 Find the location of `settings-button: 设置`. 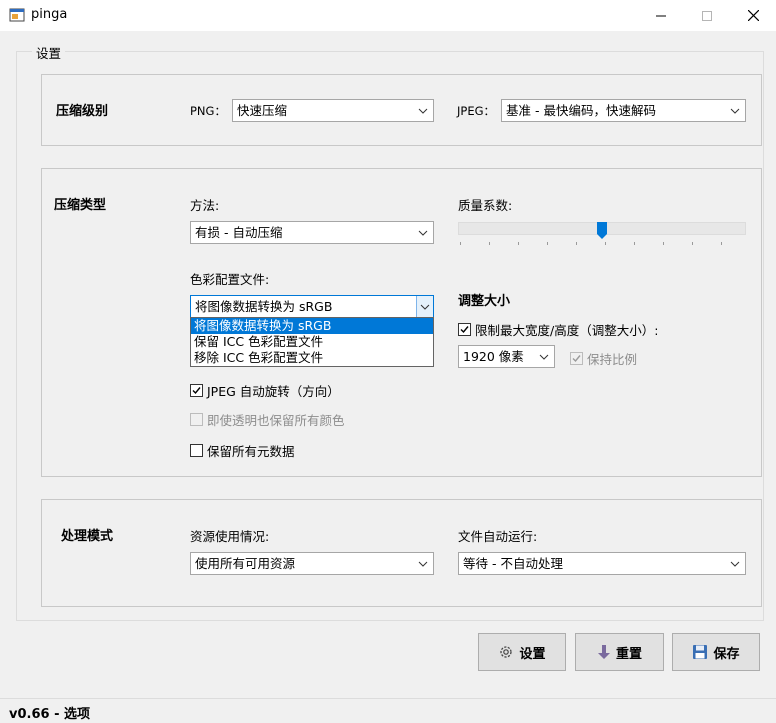

settings-button: 设置 is located at coordinates (522, 652).